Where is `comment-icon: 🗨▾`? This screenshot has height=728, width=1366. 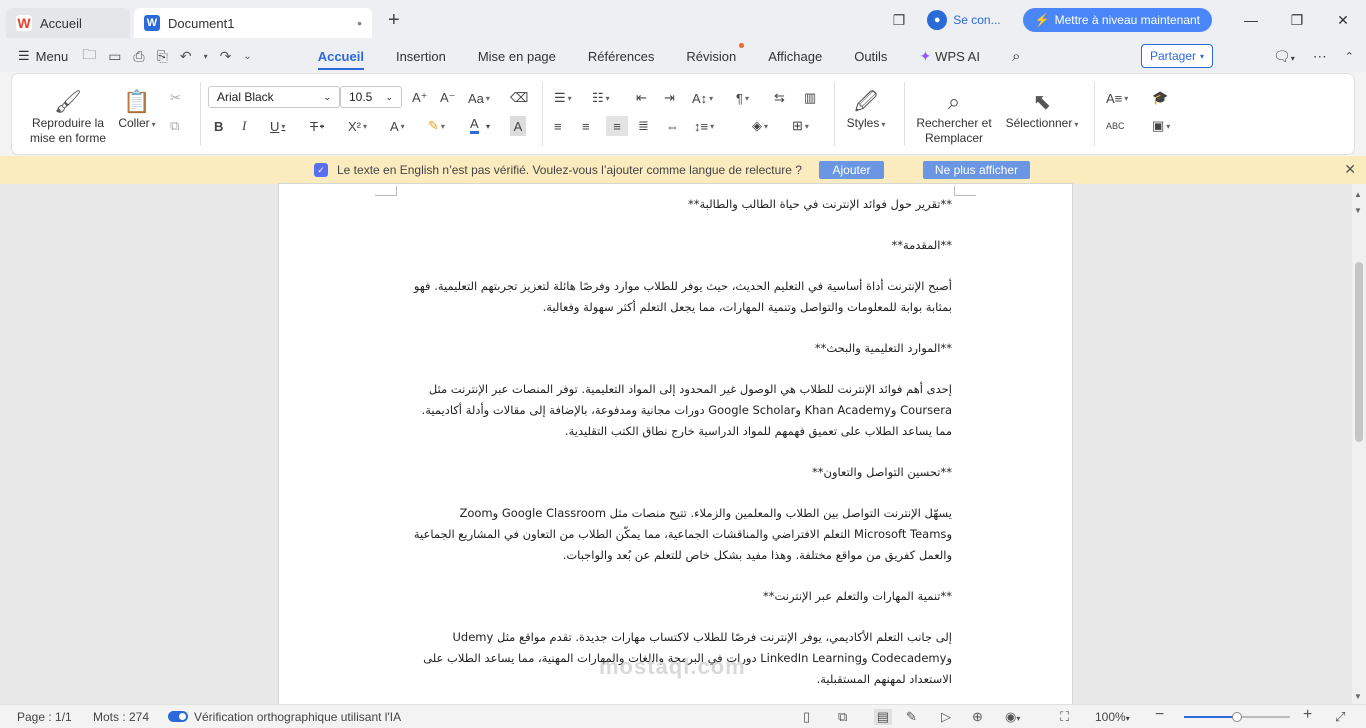 comment-icon: 🗨▾ is located at coordinates (1284, 56).